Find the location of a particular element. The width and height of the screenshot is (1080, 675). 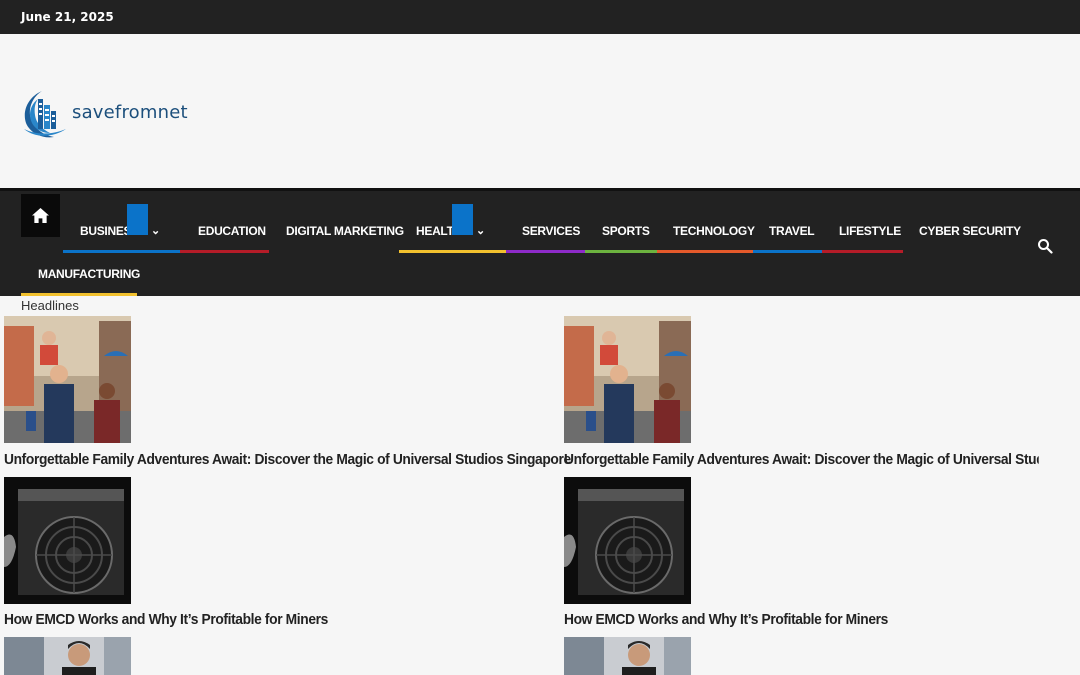

nav-item-travel: TRAVEL is located at coordinates (792, 231).